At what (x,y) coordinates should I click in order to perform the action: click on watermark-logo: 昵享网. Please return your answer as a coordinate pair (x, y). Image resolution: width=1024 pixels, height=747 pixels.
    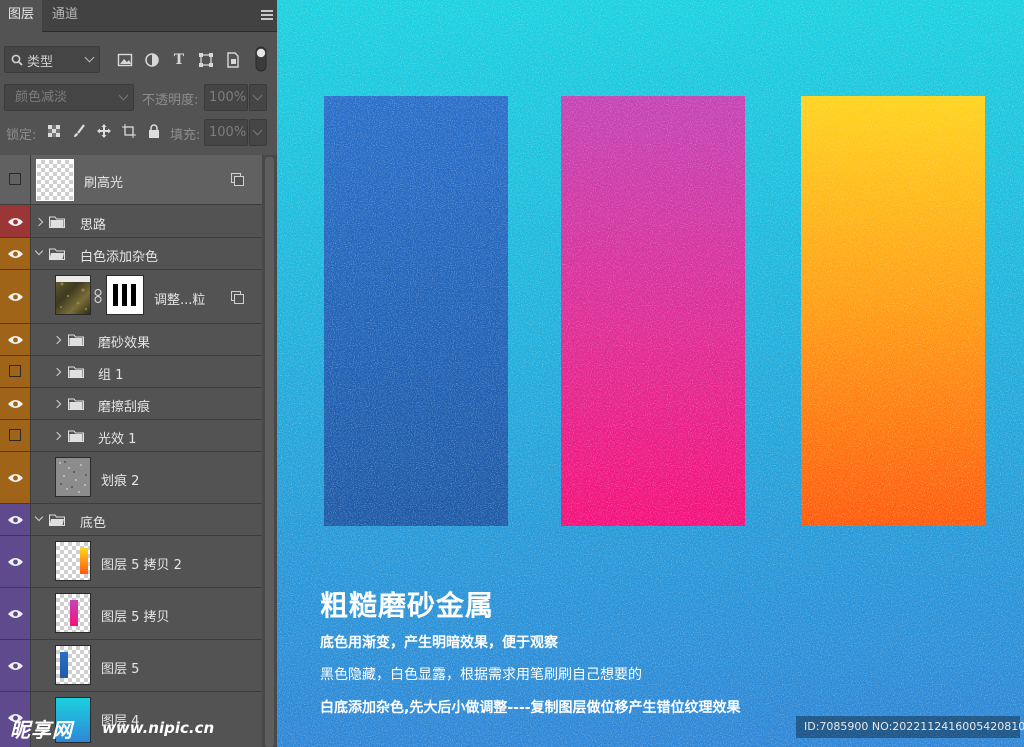
    Looking at the image, I should click on (41, 730).